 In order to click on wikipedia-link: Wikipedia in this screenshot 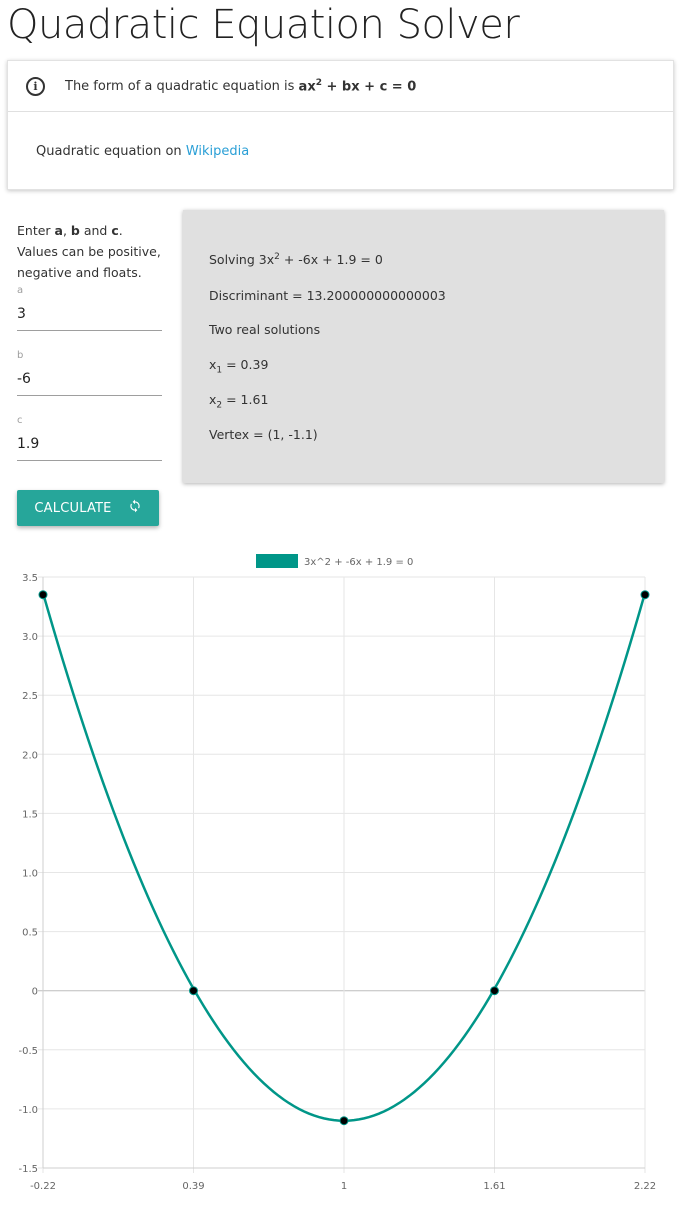, I will do `click(217, 151)`.